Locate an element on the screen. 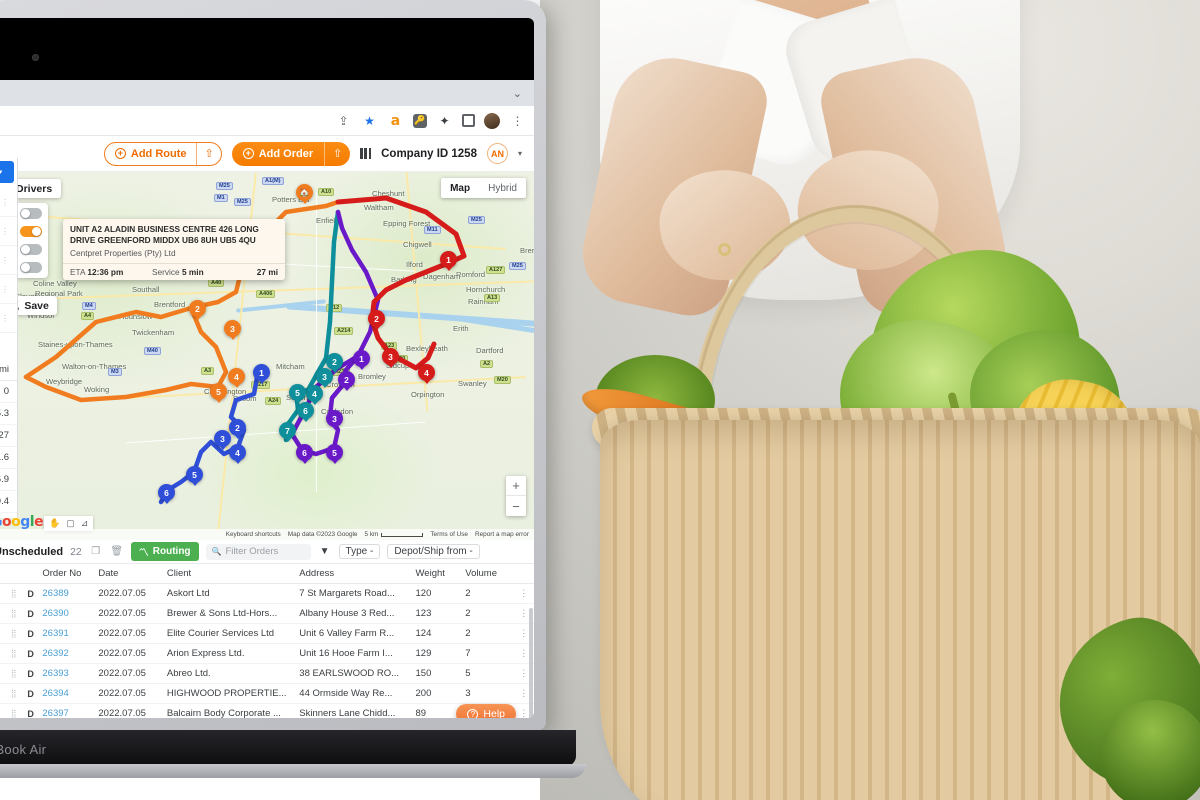 The height and width of the screenshot is (800, 1200). trash-icon: 🗑 is located at coordinates (117, 552).